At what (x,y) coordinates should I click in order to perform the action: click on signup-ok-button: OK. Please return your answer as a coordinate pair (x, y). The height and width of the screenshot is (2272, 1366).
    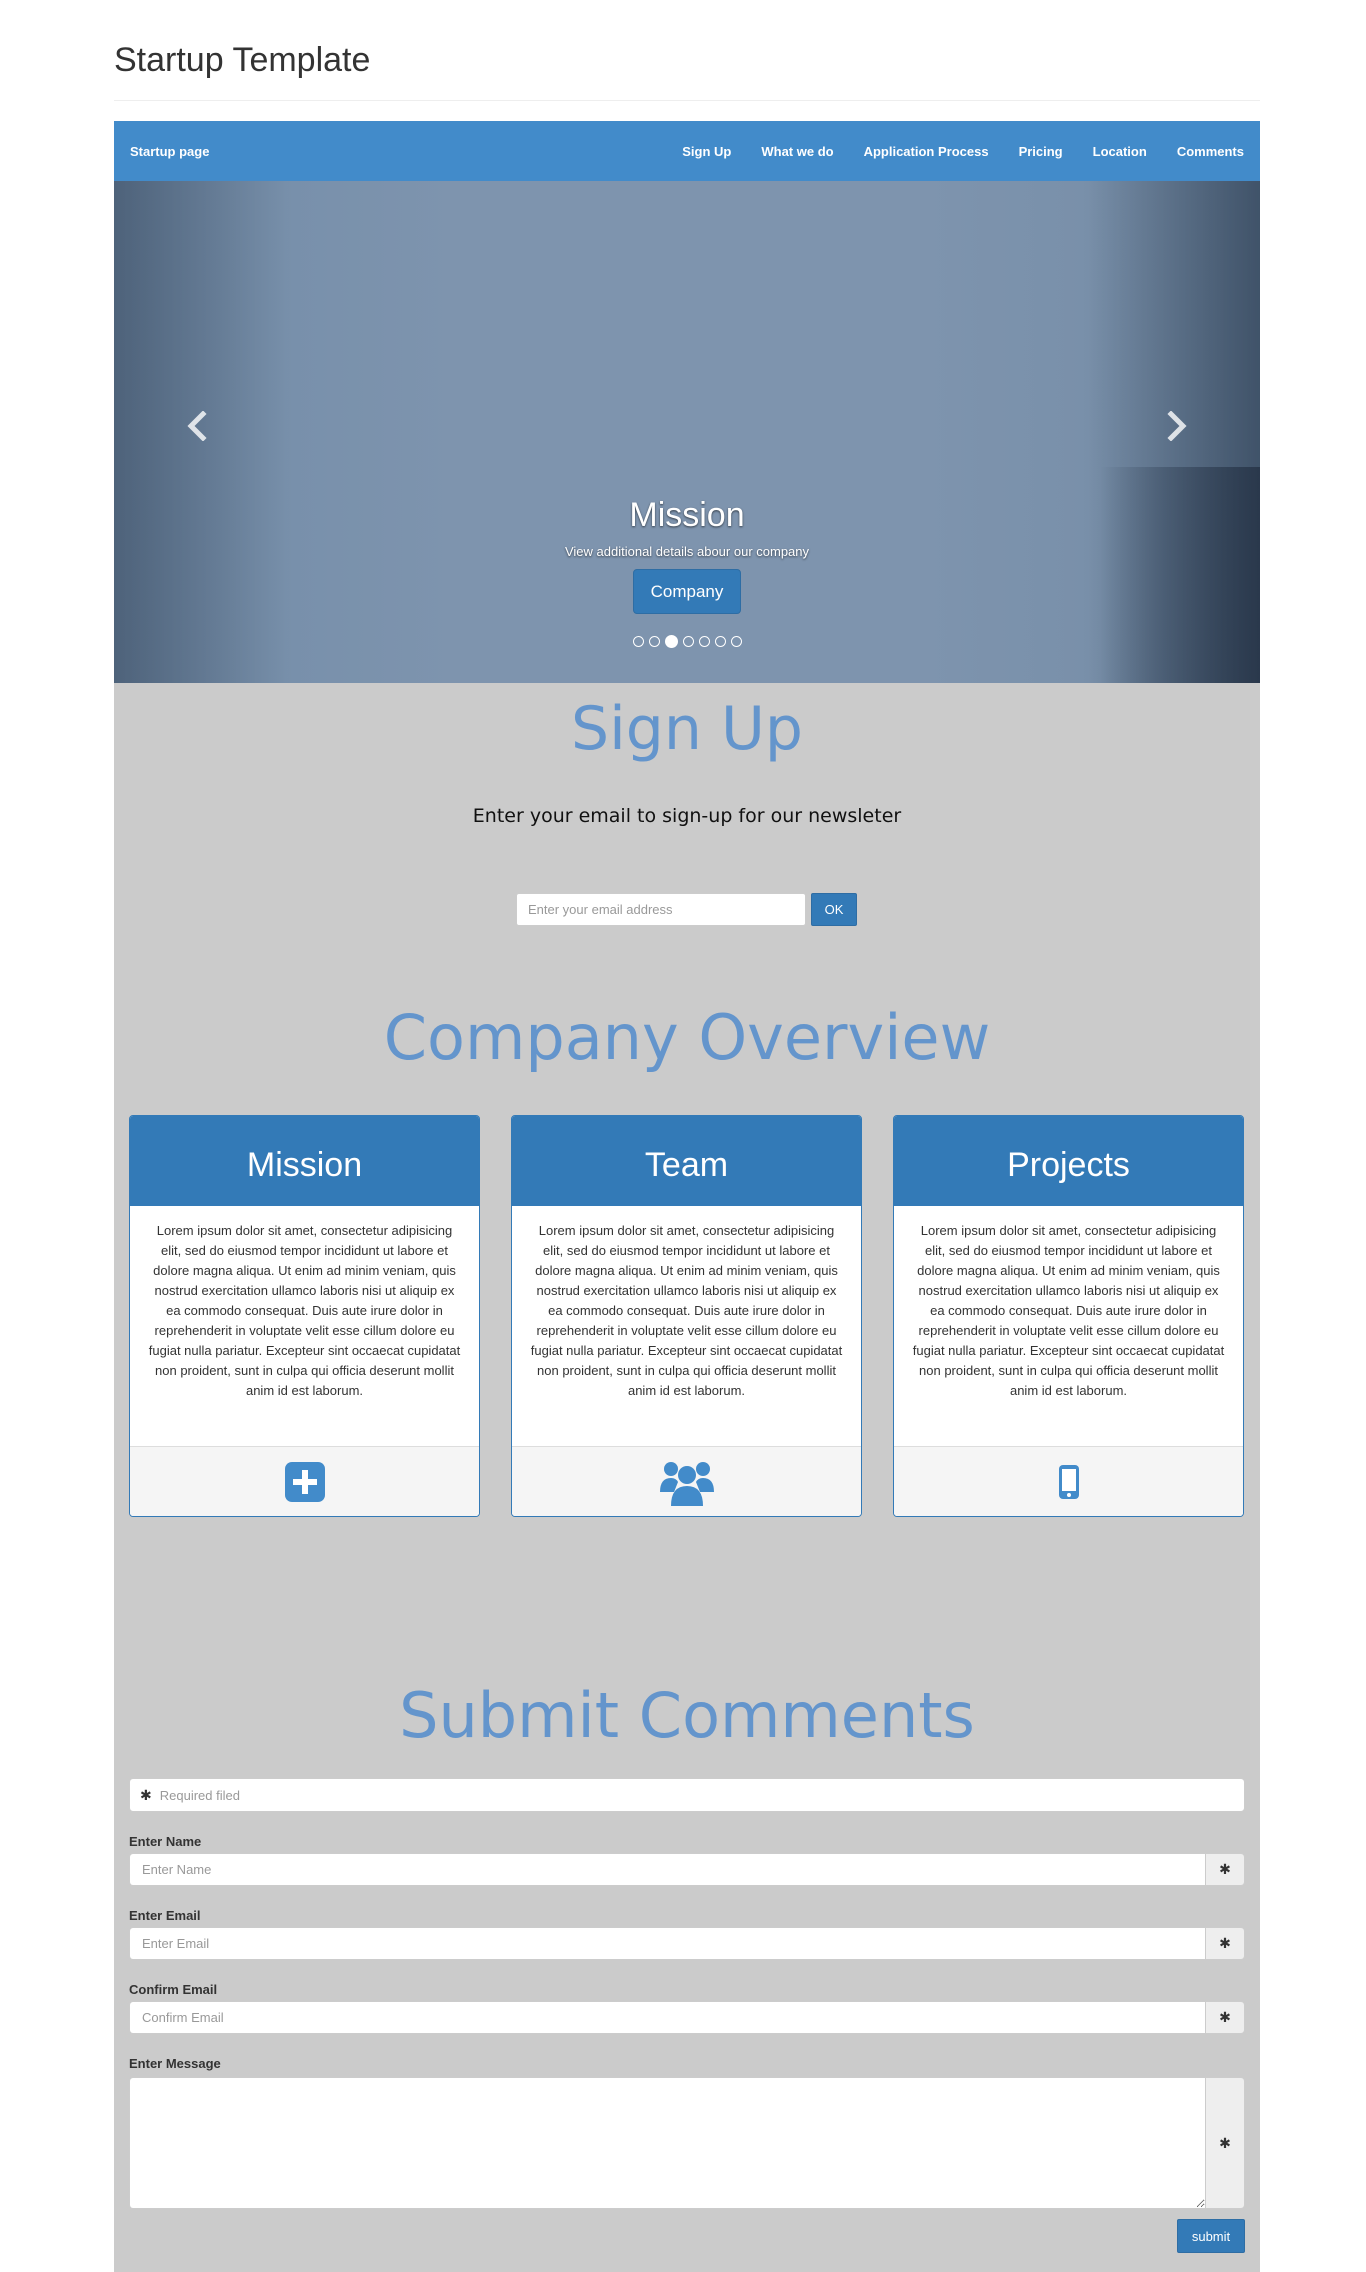
    Looking at the image, I should click on (834, 909).